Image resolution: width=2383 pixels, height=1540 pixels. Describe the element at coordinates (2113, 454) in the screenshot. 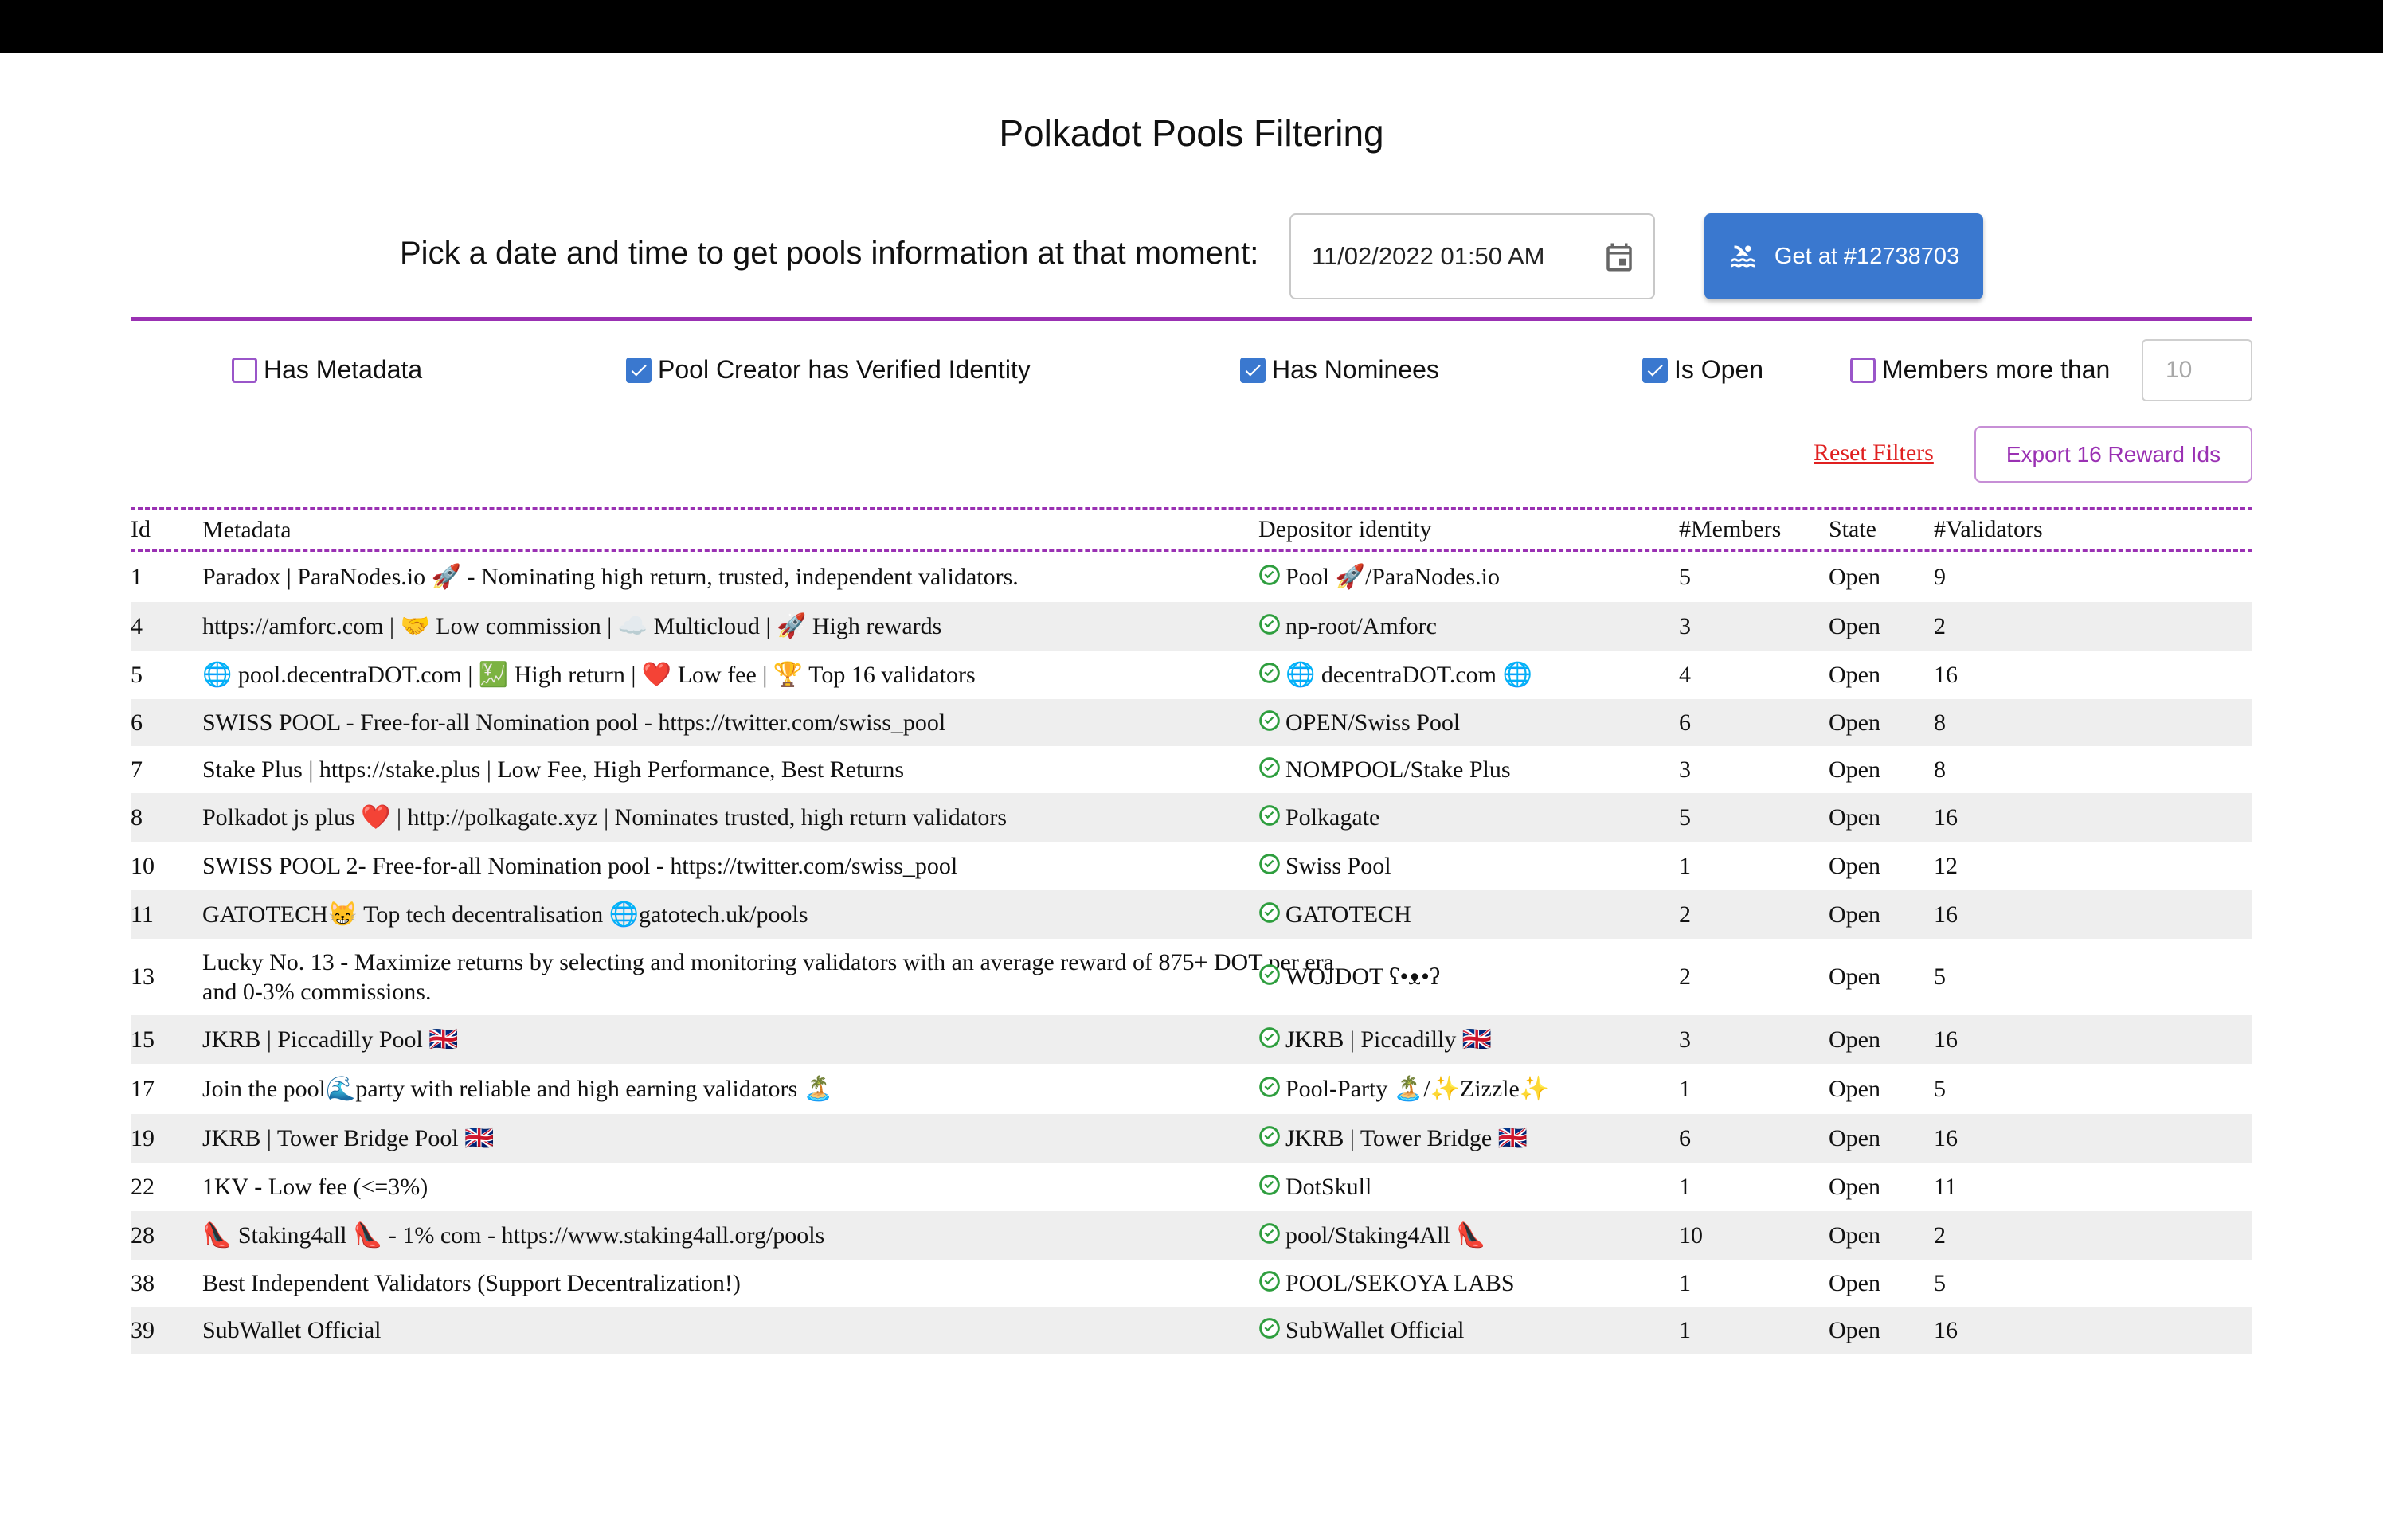

I see `export-reward-ids-button: Export 16 Reward Ids` at that location.